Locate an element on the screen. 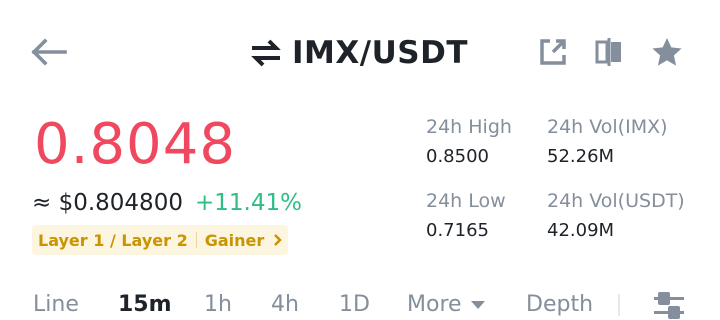 The image size is (720, 320). low-value: 0.7165 is located at coordinates (457, 230).